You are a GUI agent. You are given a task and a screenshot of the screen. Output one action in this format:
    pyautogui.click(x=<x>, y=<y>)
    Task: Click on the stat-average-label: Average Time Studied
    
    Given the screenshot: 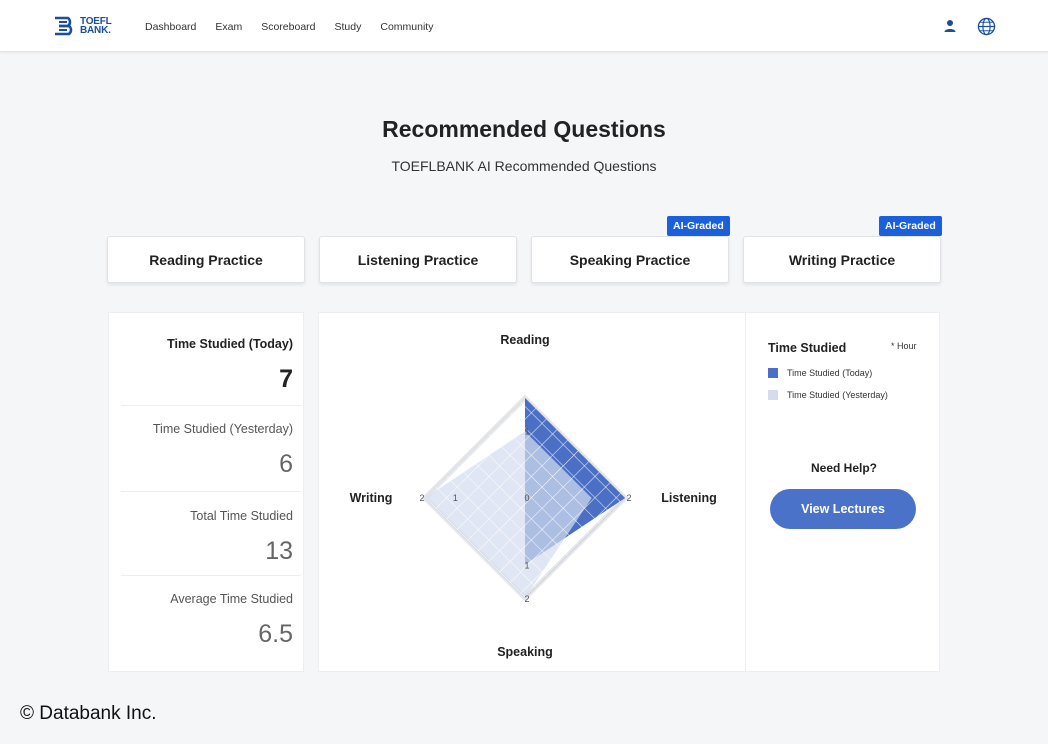 What is the action you would take?
    pyautogui.click(x=231, y=599)
    